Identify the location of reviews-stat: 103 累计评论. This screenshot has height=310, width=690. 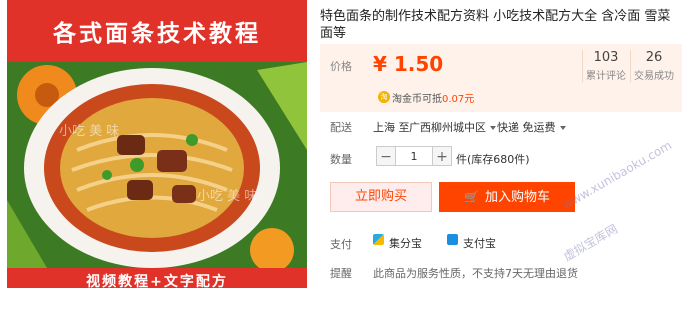
(605, 66).